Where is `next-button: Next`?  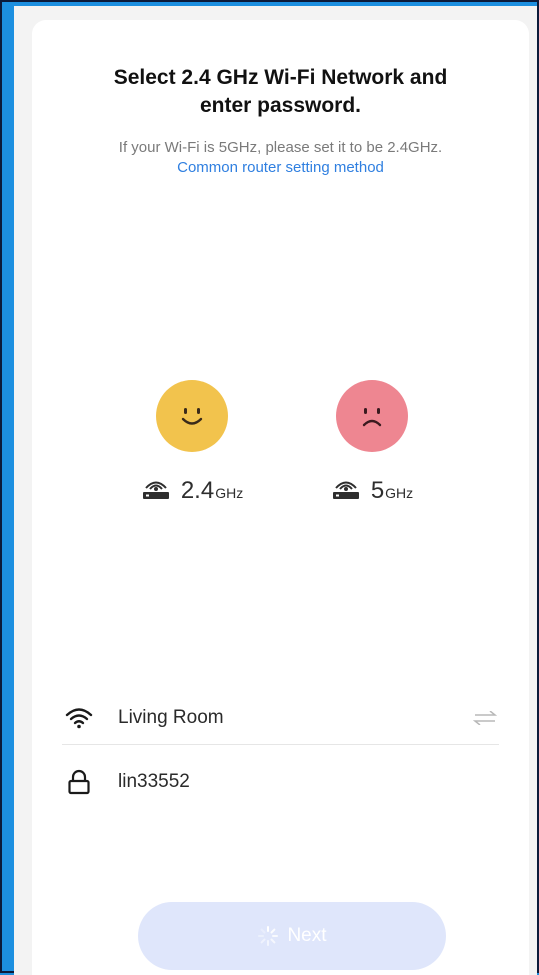
next-button: Next is located at coordinates (292, 936).